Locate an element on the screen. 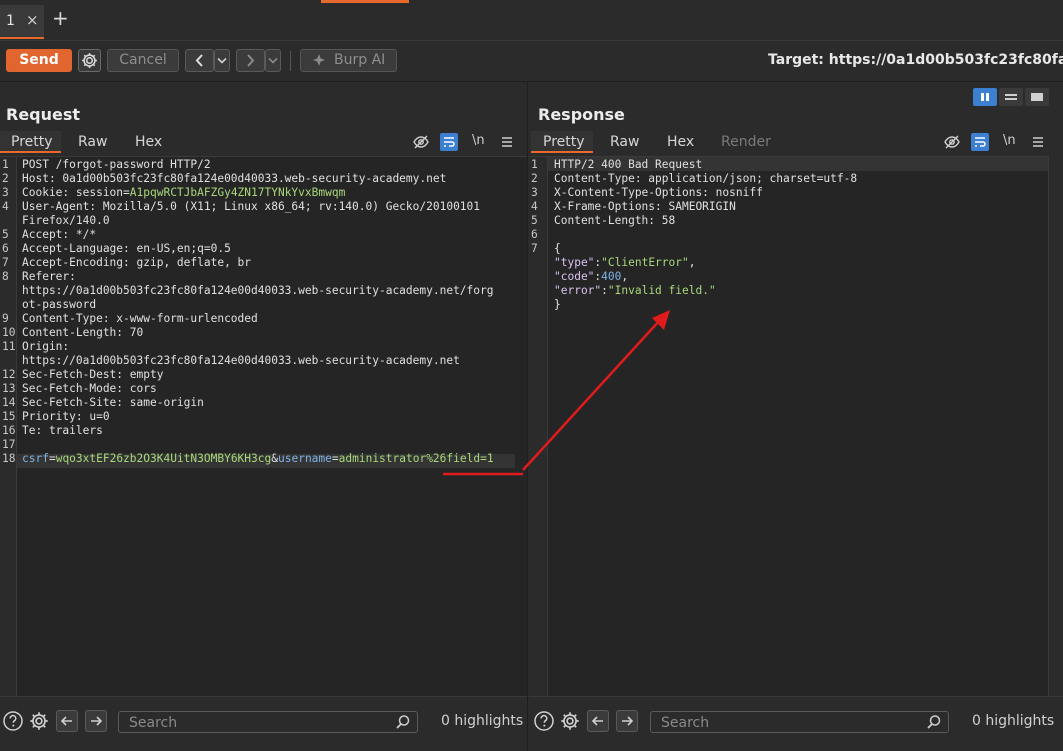 This screenshot has width=1063, height=751. token: Te: trailers is located at coordinates (62, 430).